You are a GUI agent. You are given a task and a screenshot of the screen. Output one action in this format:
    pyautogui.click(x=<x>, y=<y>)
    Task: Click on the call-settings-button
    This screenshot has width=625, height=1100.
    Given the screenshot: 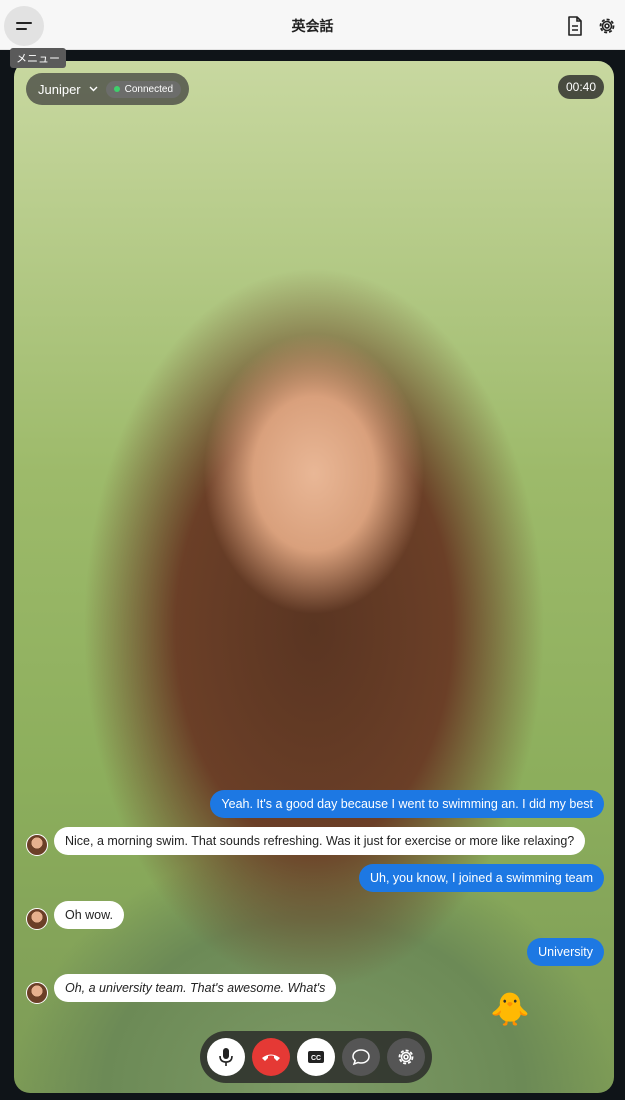 What is the action you would take?
    pyautogui.click(x=406, y=1057)
    